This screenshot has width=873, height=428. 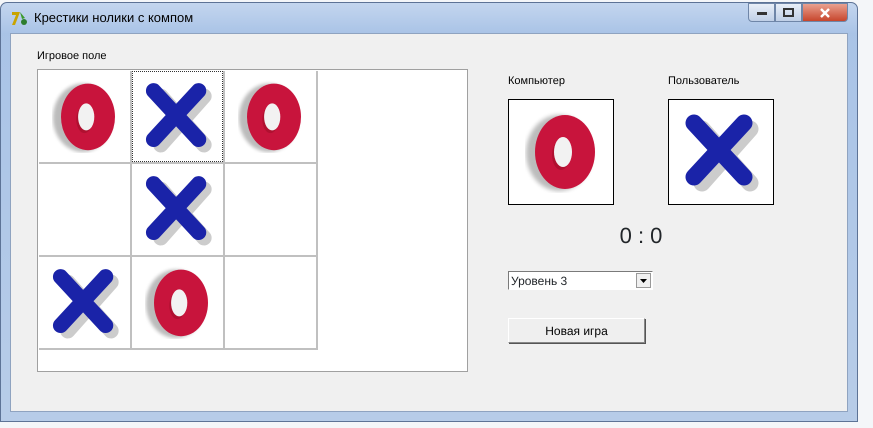 I want to click on minimize-button, so click(x=761, y=12).